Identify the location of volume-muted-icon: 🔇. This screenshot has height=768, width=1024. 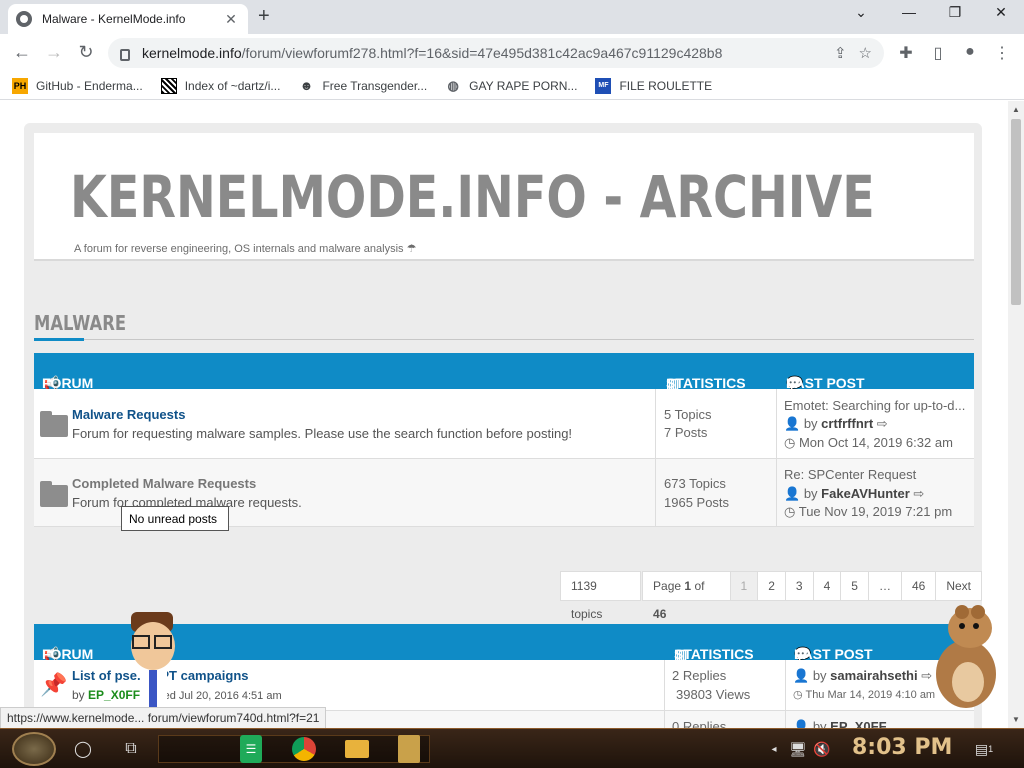
(822, 749).